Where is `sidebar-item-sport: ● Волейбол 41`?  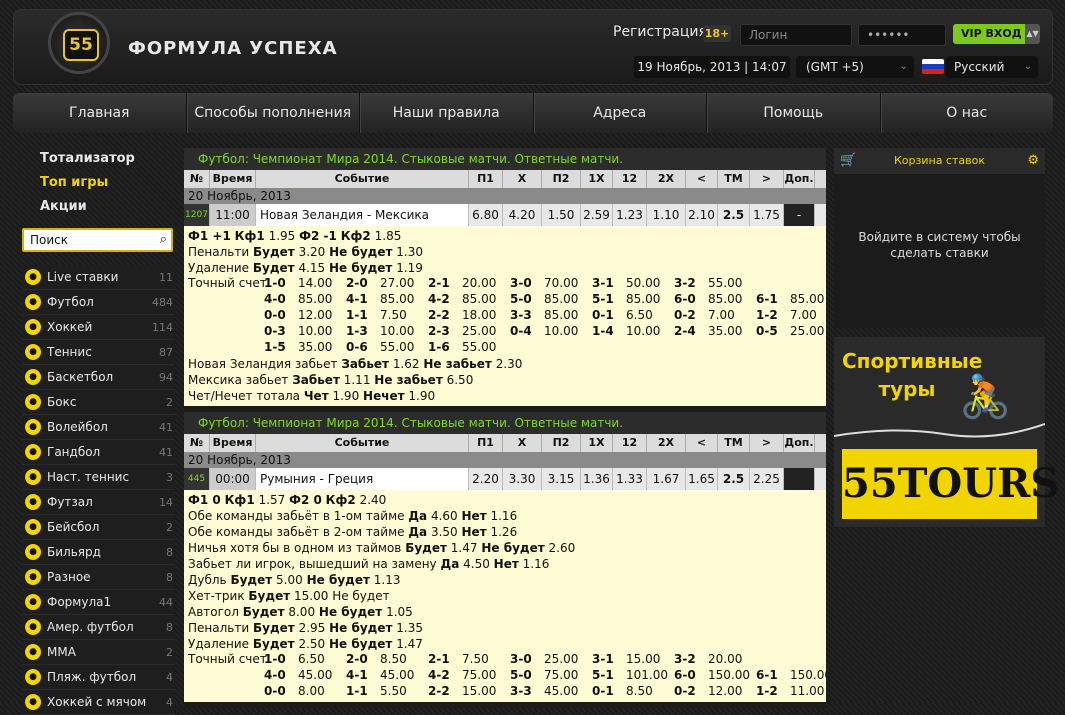
sidebar-item-sport: ● Волейбол 41 is located at coordinates (98, 427).